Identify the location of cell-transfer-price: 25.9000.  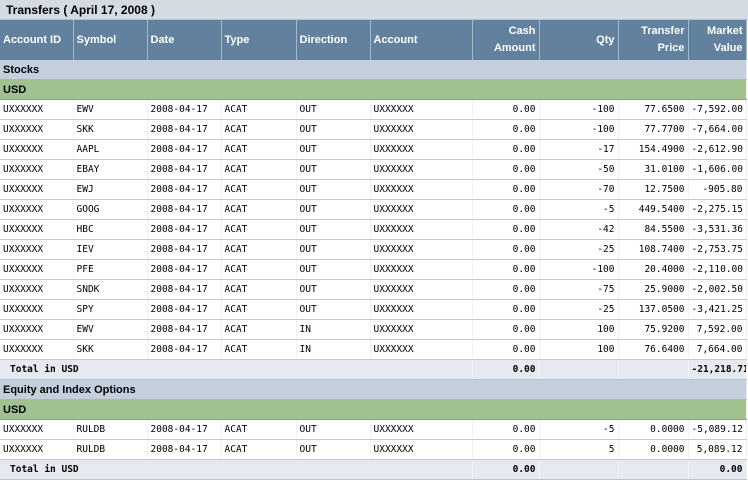
(653, 289).